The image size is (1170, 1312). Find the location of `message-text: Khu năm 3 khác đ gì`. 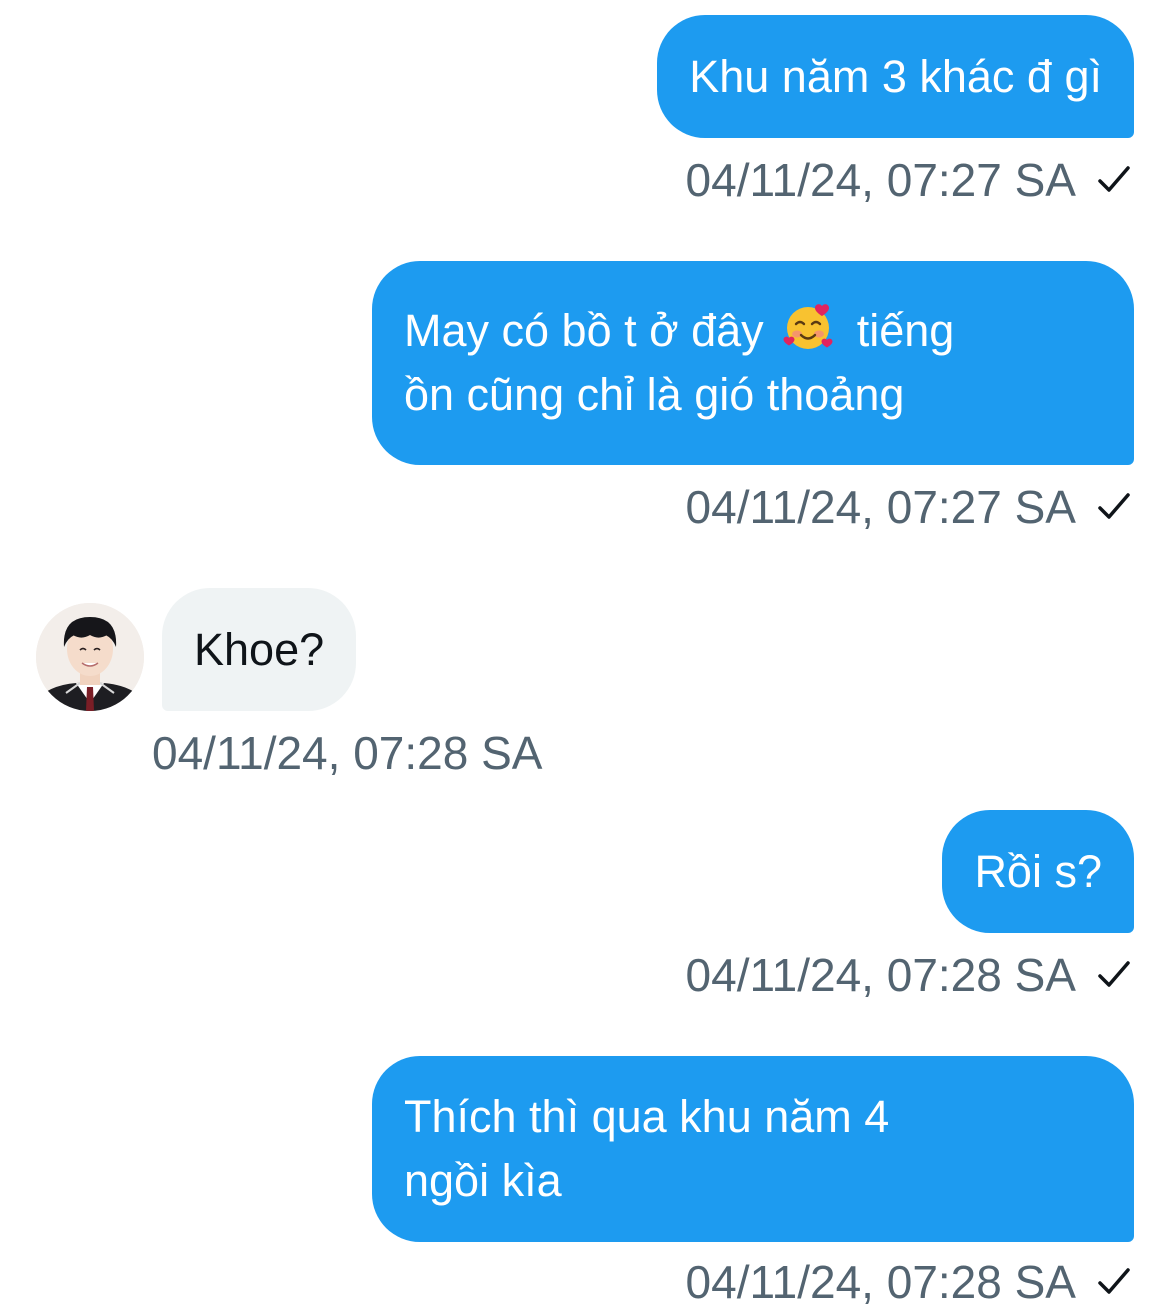

message-text: Khu năm 3 khác đ gì is located at coordinates (895, 76).